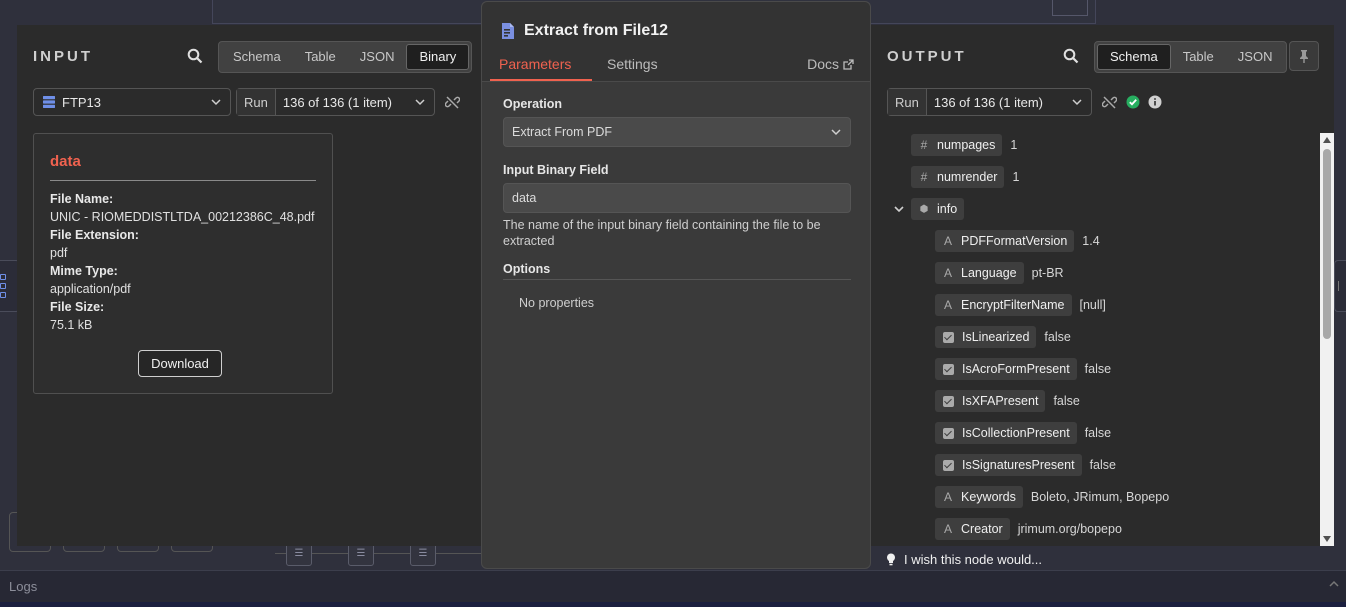 The height and width of the screenshot is (607, 1346). Describe the element at coordinates (180, 363) in the screenshot. I see `download-button: Download` at that location.